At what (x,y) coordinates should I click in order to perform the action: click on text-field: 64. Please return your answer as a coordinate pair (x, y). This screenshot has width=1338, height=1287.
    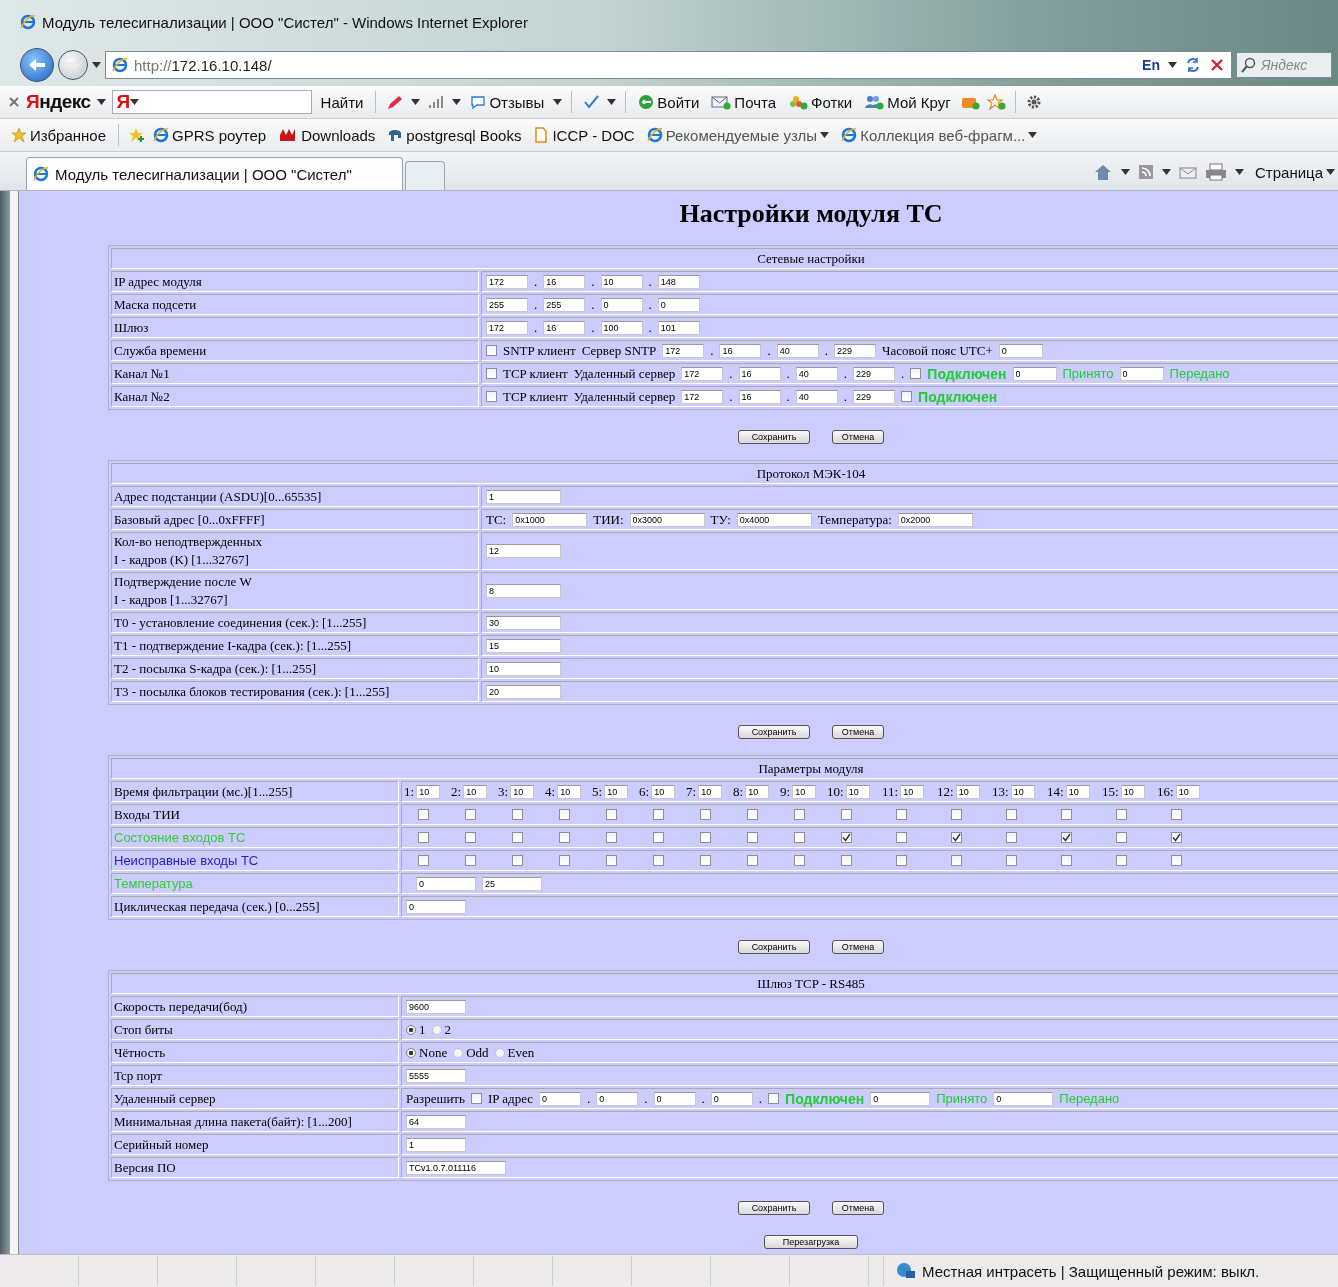
    Looking at the image, I should click on (436, 1121).